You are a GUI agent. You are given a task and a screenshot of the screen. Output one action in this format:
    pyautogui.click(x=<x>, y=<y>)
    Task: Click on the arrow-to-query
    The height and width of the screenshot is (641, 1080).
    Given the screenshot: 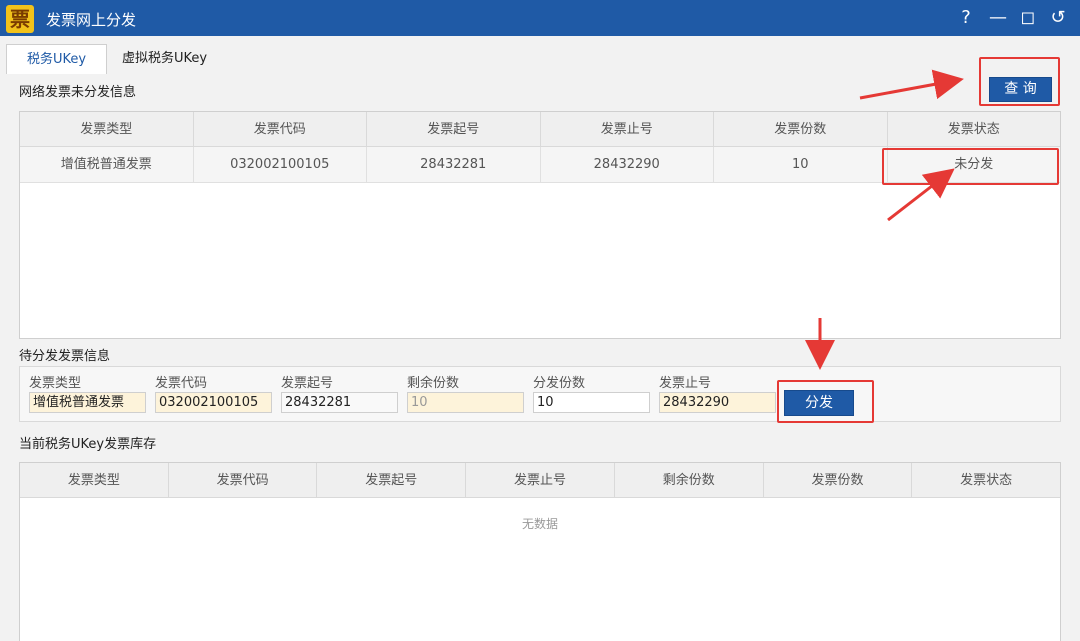 What is the action you would take?
    pyautogui.click(x=911, y=84)
    